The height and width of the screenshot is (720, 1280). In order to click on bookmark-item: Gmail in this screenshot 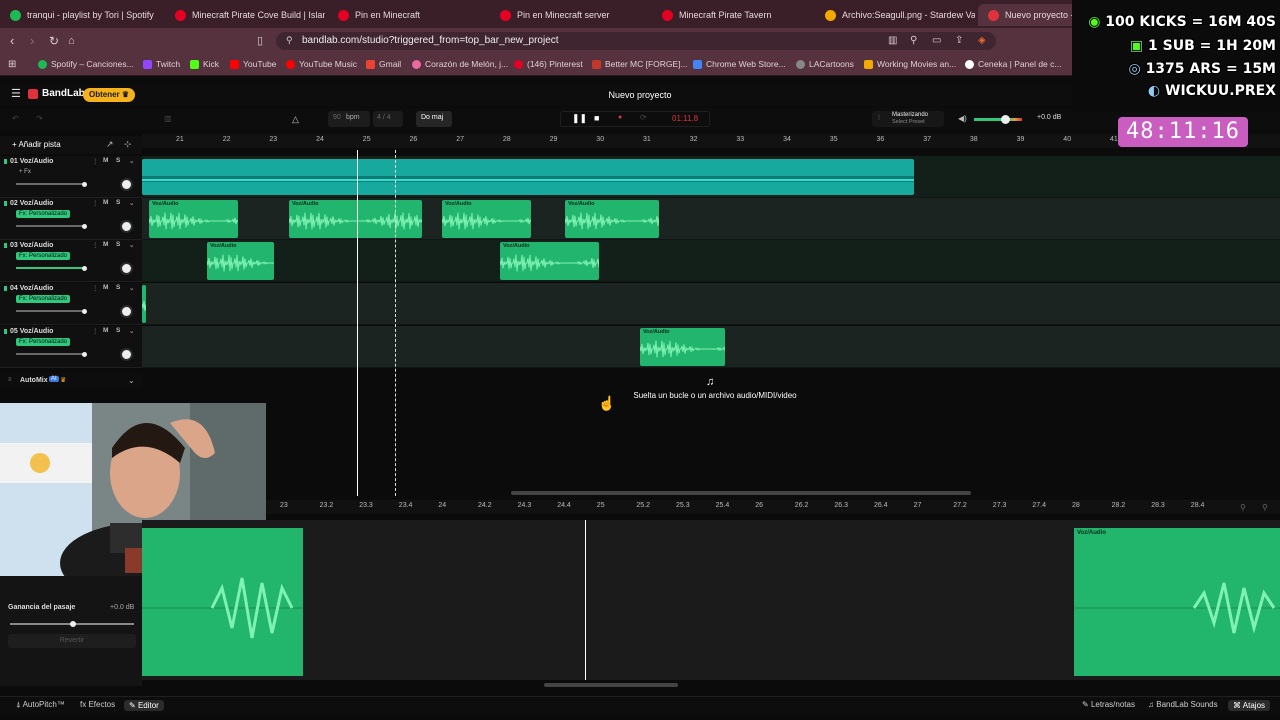, I will do `click(383, 64)`.